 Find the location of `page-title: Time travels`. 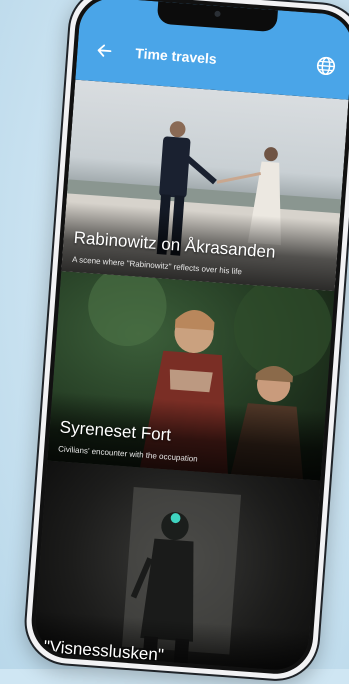

page-title: Time travels is located at coordinates (176, 55).